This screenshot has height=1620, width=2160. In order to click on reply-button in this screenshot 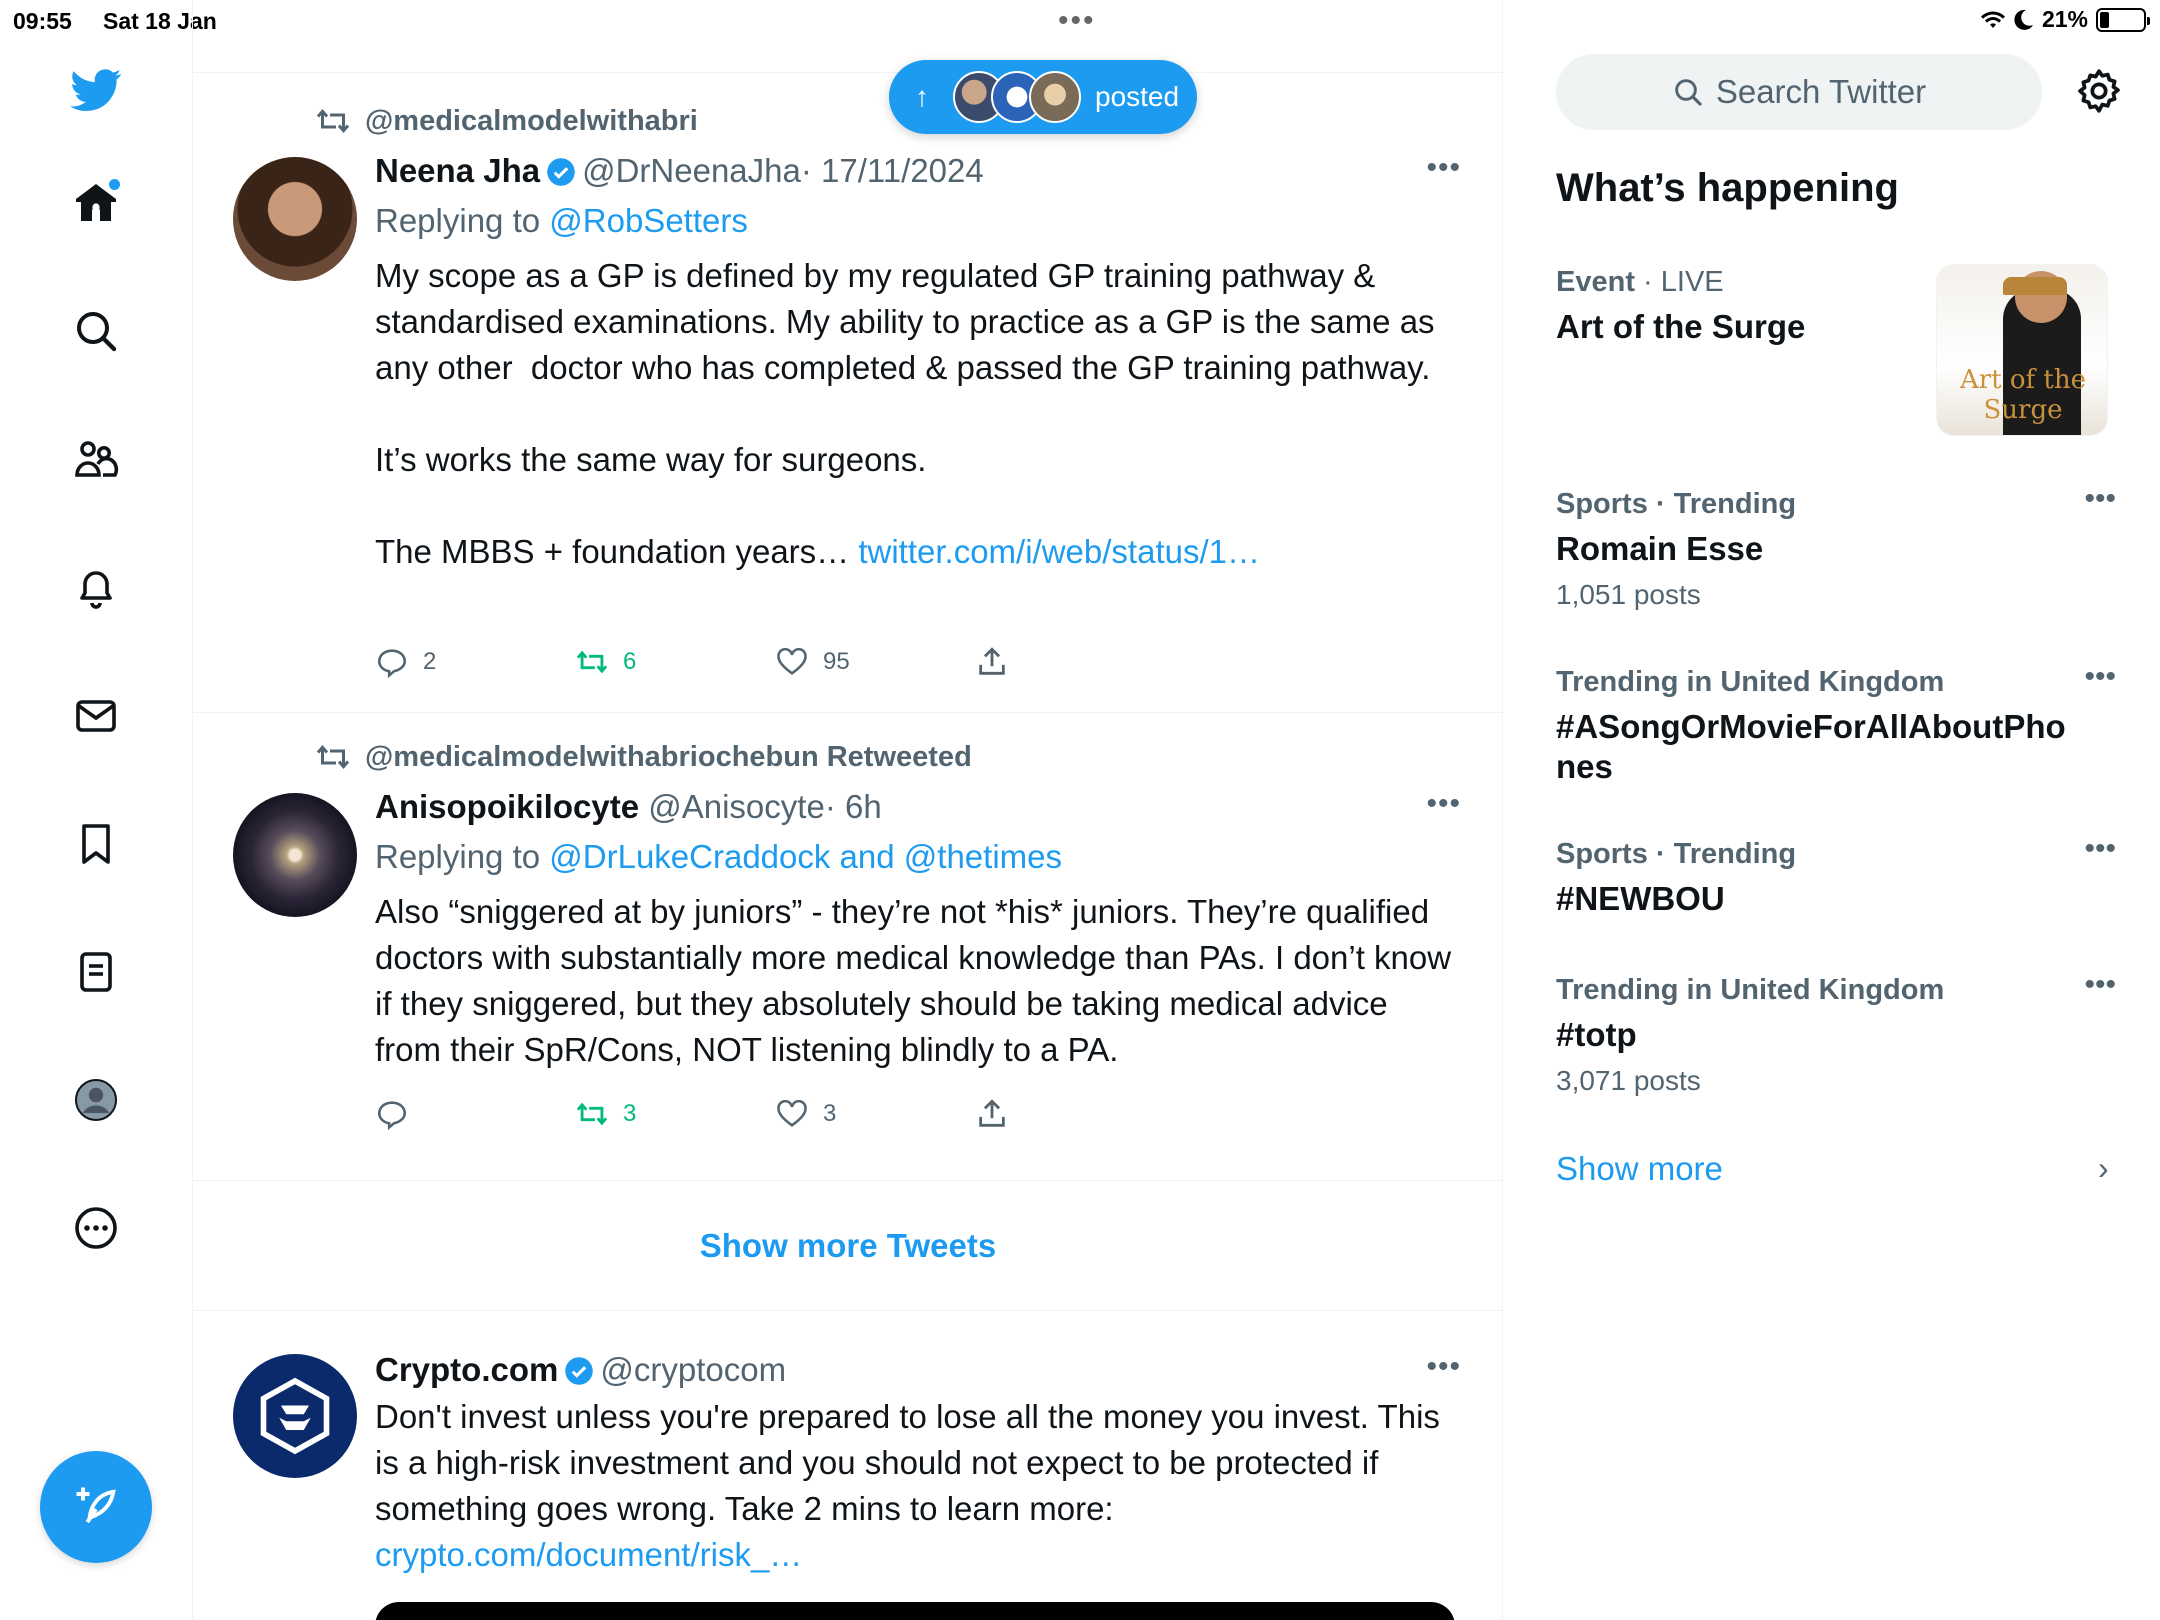, I will do `click(475, 1114)`.